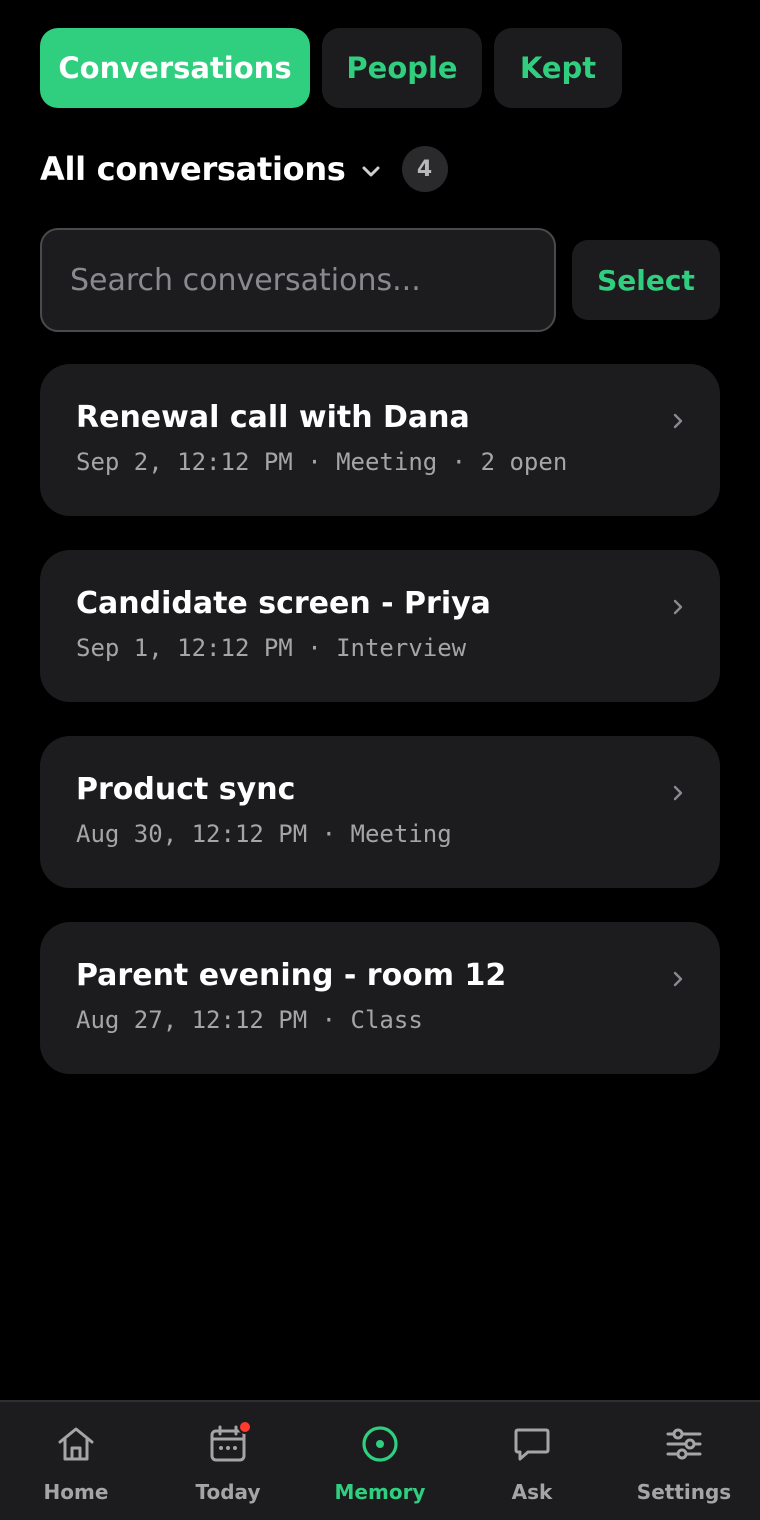  I want to click on nav-ask: Ask, so click(532, 1461).